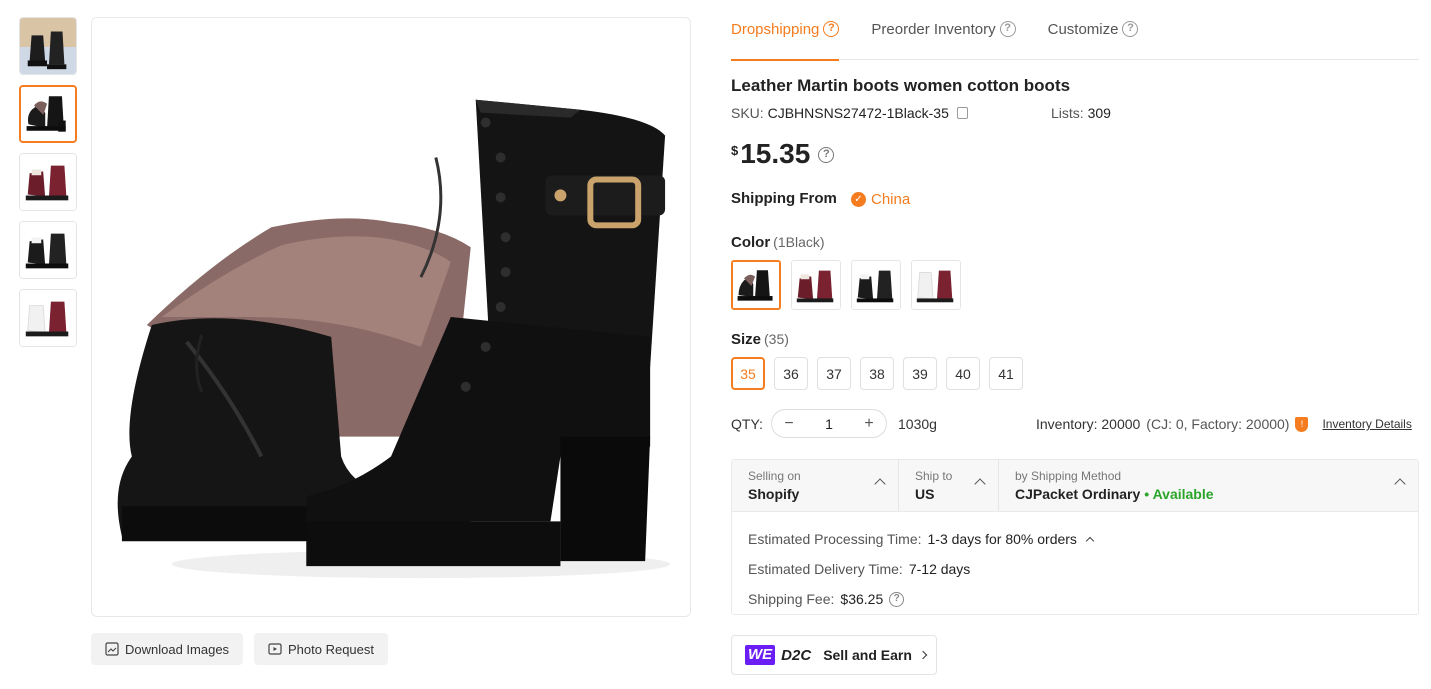 This screenshot has width=1431, height=689. What do you see at coordinates (1302, 424) in the screenshot?
I see `shield-icon: !` at bounding box center [1302, 424].